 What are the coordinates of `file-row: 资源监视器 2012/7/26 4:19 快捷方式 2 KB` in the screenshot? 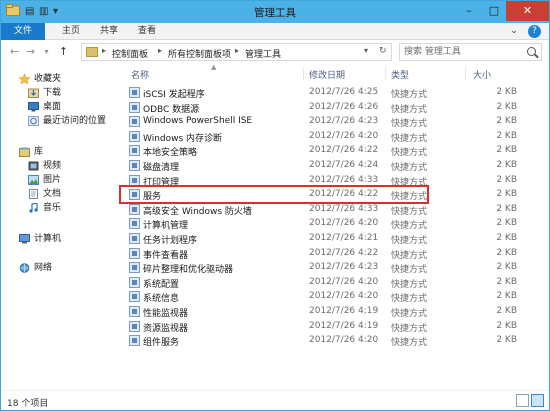 It's located at (331, 326).